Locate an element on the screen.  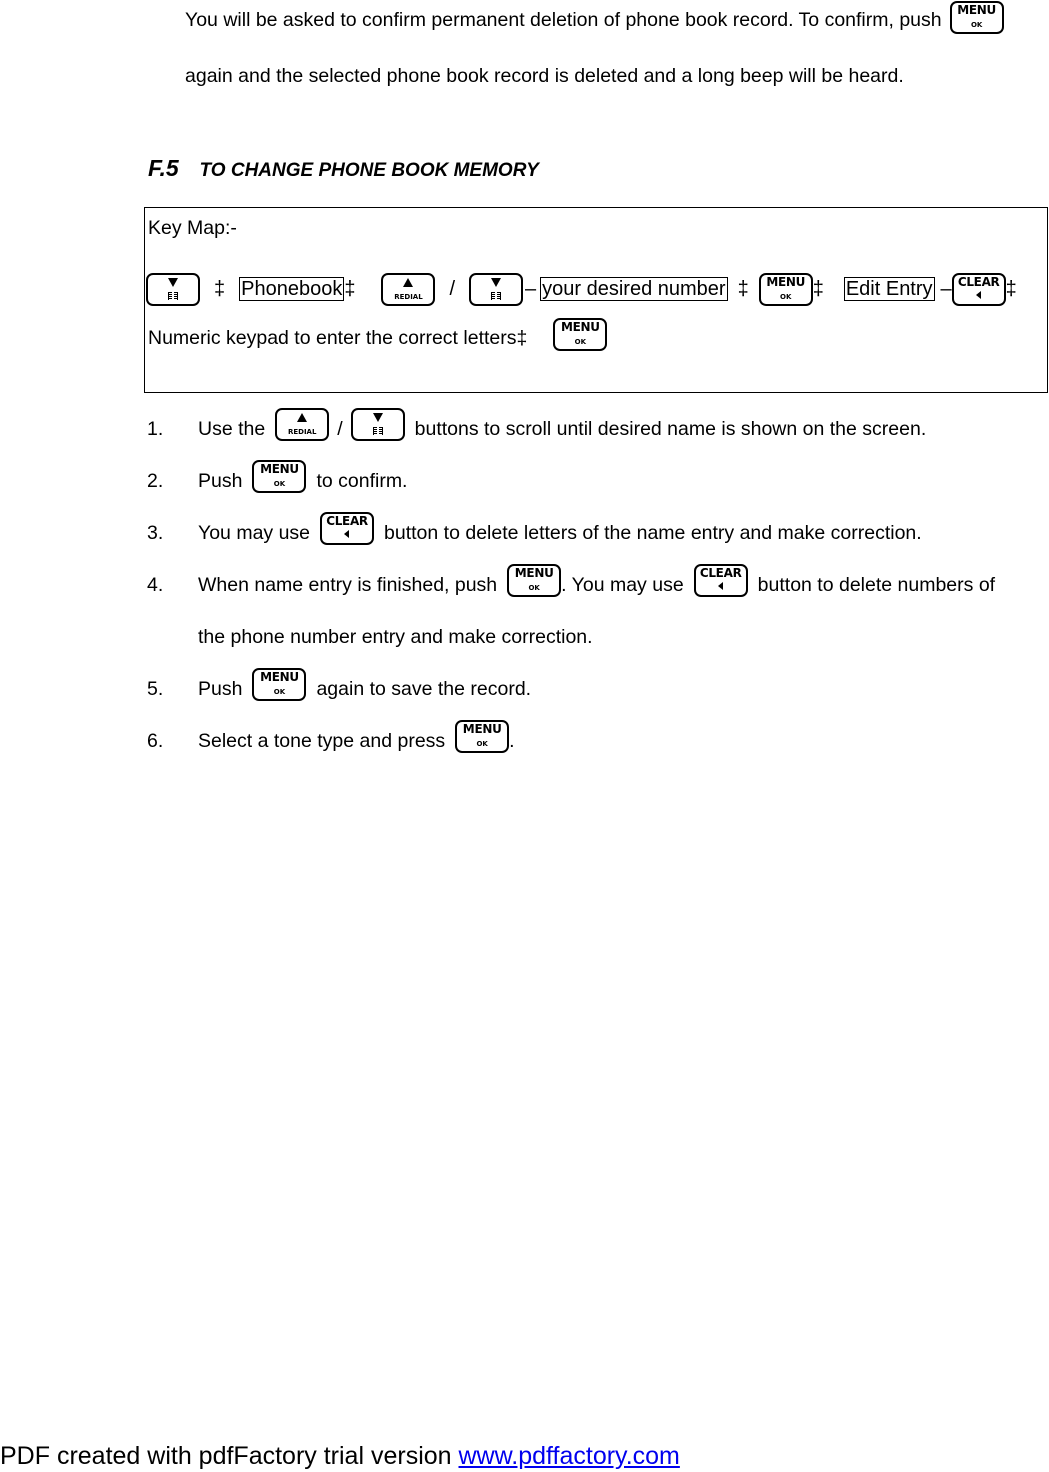
step-number: 5. is located at coordinates (155, 689).